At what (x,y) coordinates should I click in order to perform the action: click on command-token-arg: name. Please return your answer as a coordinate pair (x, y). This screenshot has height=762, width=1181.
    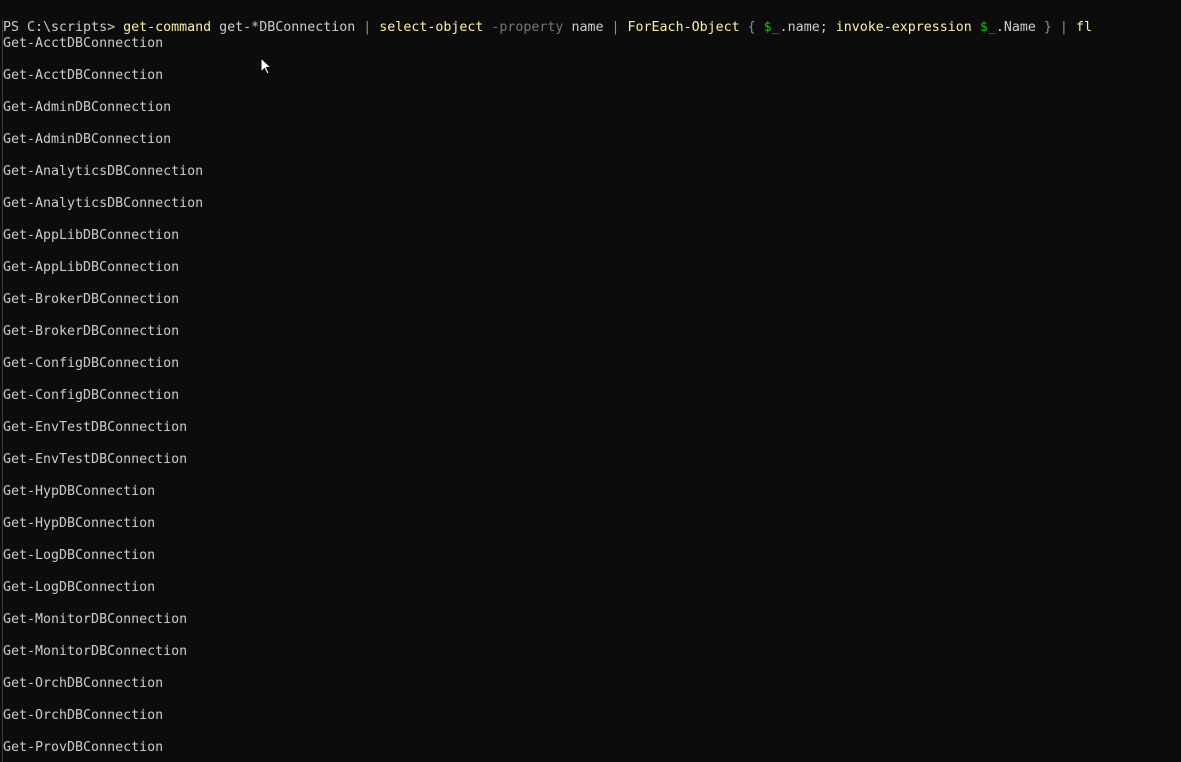
    Looking at the image, I should click on (587, 27).